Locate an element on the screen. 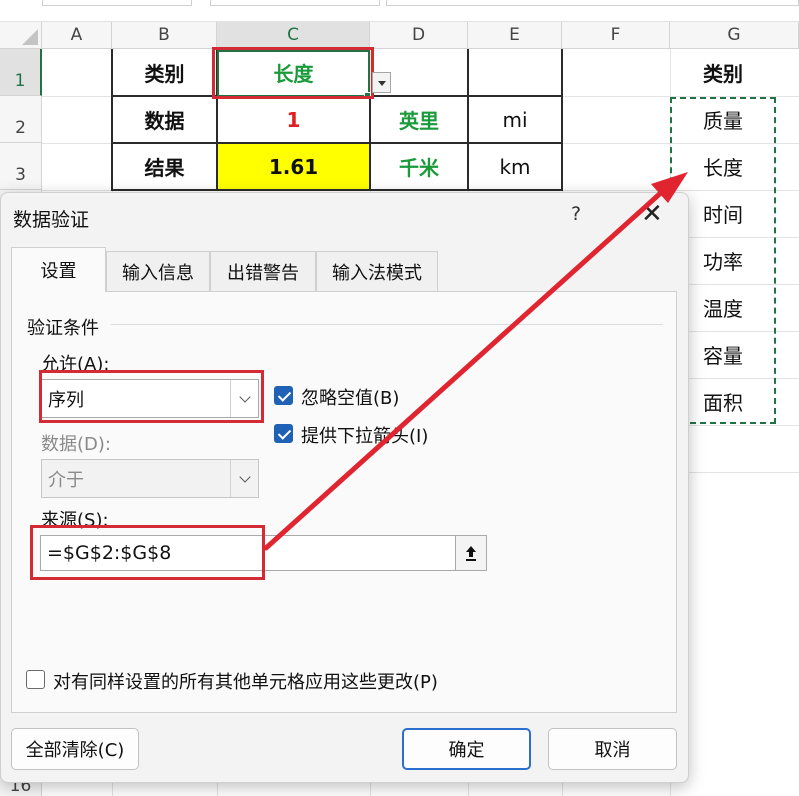 This screenshot has width=799, height=796. tab-settings: 设置 is located at coordinates (58, 269).